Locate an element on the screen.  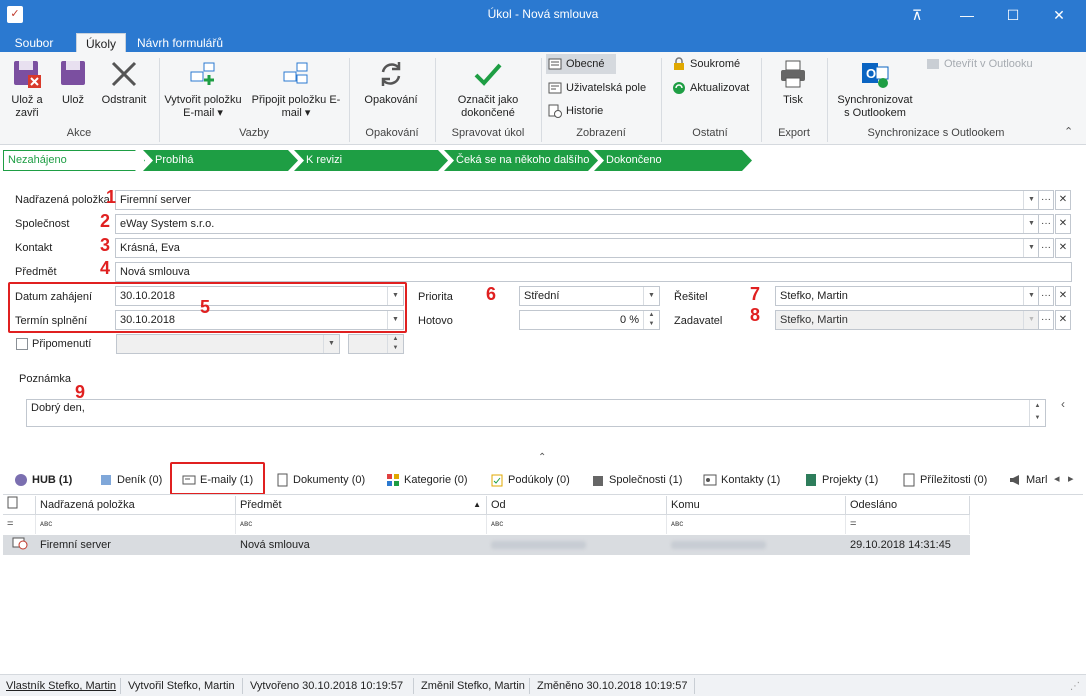
tab-categories: Kategorie (0) is located at coordinates (427, 480).